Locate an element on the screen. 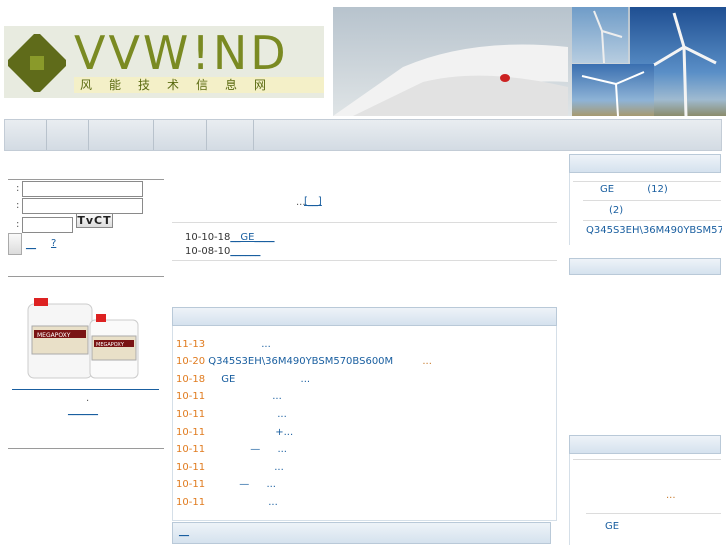  site-logo: VVW!ND 风能技术信息网 is located at coordinates (164, 62).